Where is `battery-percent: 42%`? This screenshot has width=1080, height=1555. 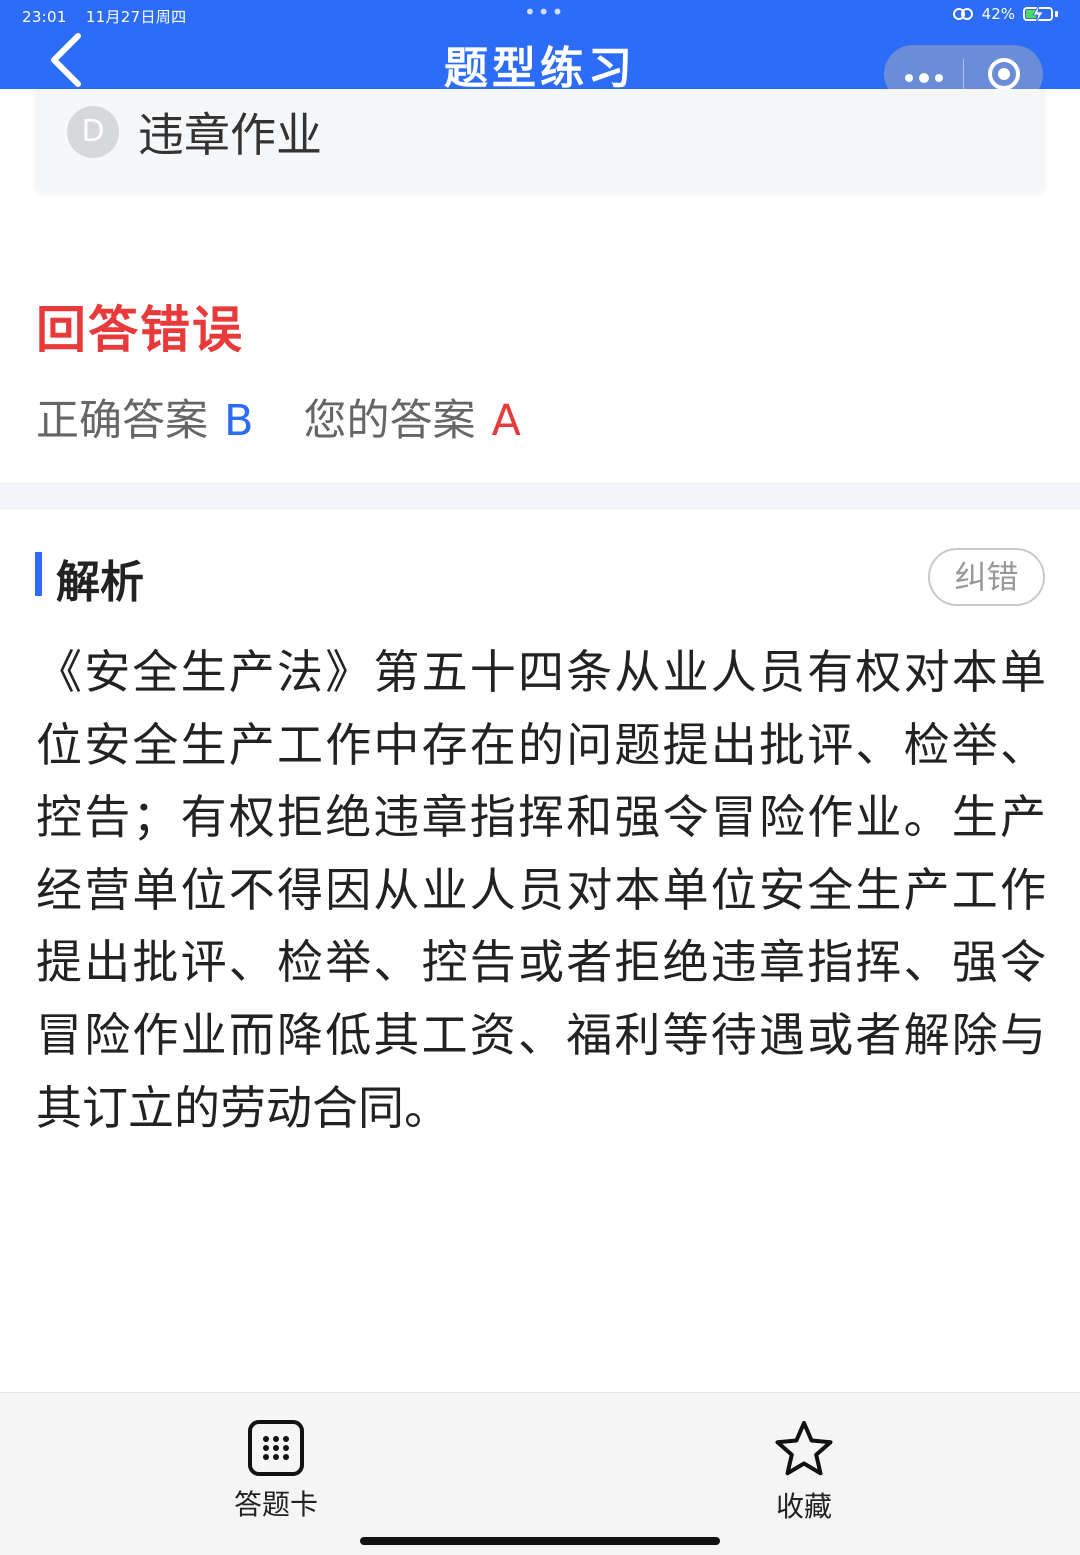
battery-percent: 42% is located at coordinates (998, 14).